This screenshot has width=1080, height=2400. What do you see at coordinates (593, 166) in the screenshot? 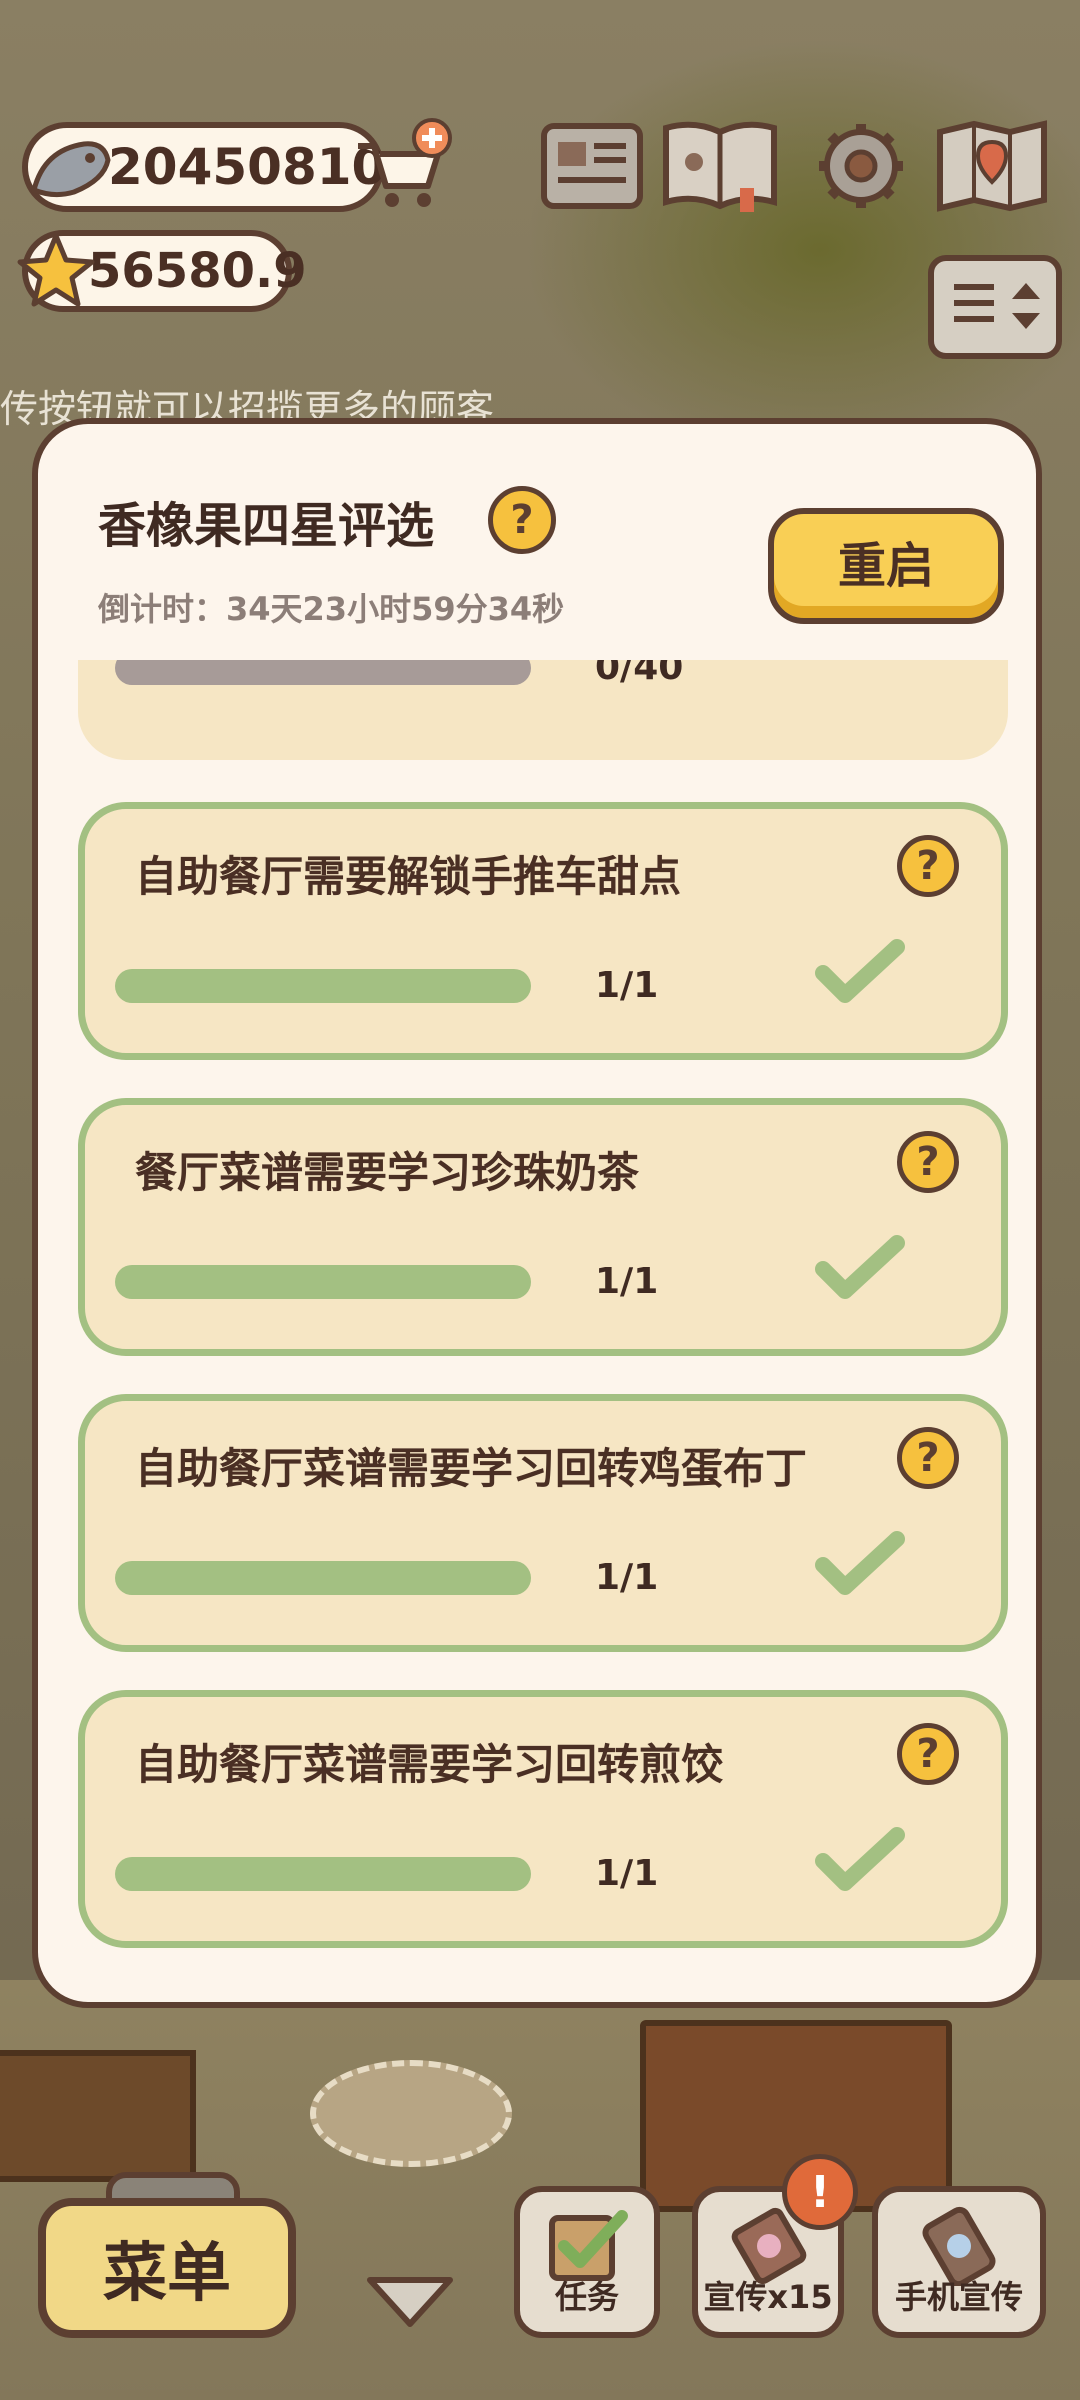
I see `newspaper-icon` at bounding box center [593, 166].